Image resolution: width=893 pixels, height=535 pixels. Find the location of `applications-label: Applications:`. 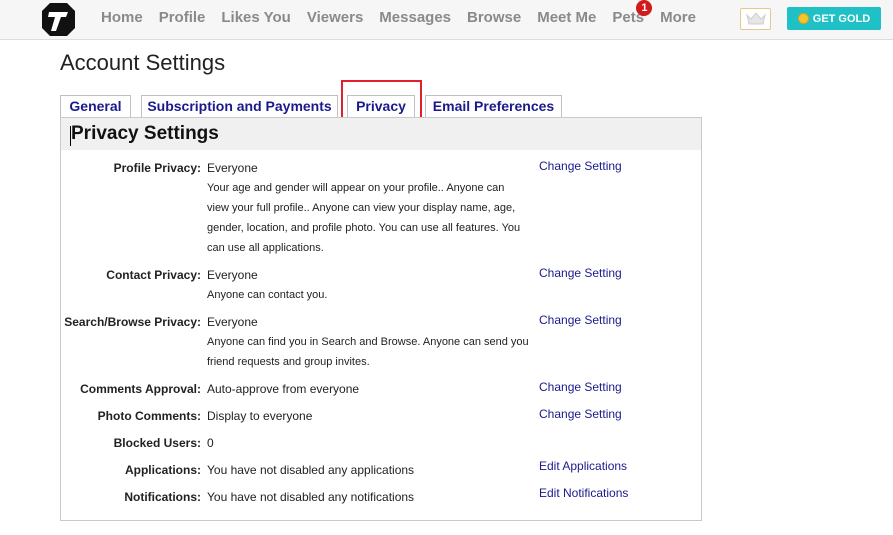

applications-label: Applications: is located at coordinates (162, 470).